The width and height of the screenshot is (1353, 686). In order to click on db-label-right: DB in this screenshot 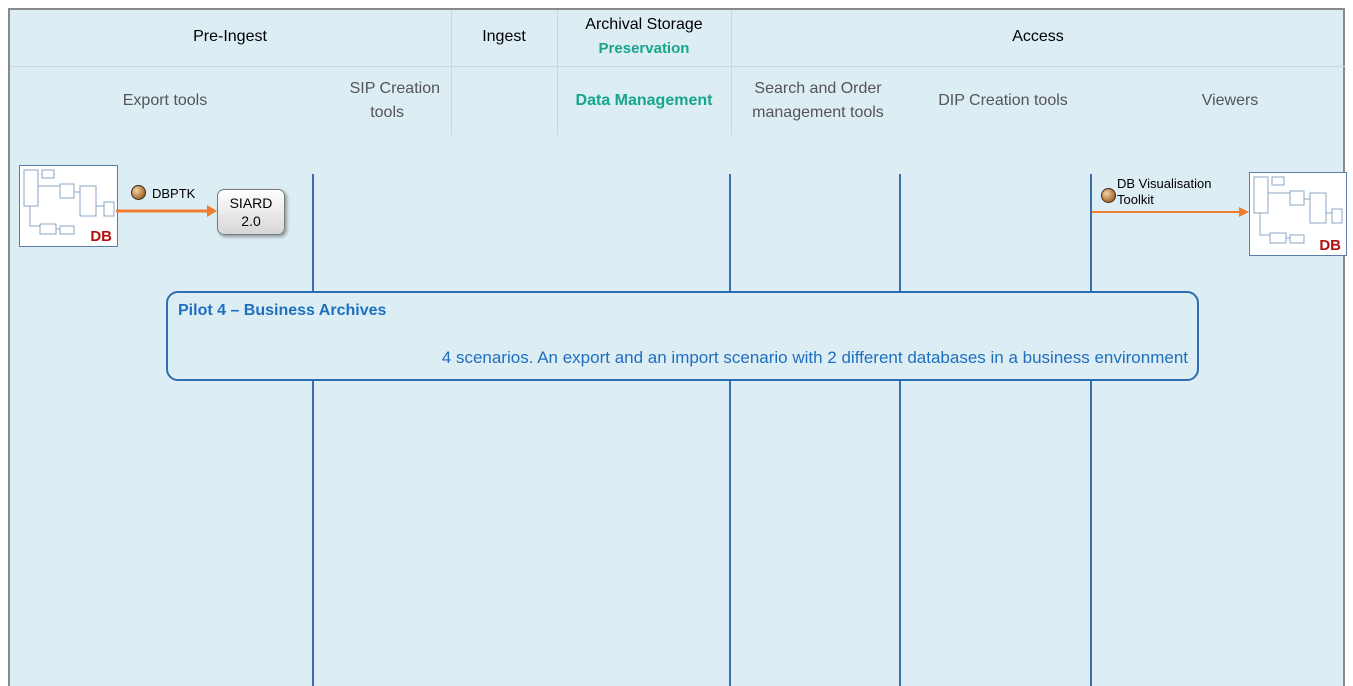, I will do `click(1330, 245)`.